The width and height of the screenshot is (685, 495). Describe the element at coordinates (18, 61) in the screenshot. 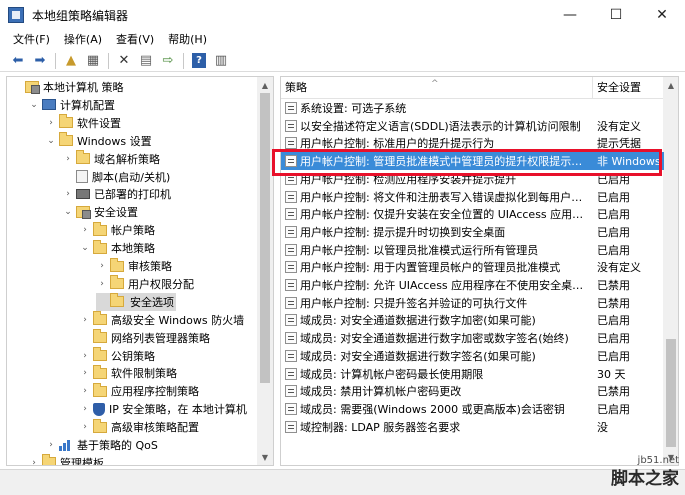

I see `back-arrow-icon: ⬅` at that location.